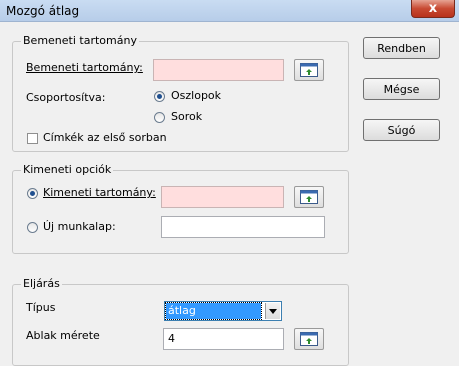 This screenshot has height=366, width=459. I want to click on help-button-label: Súgó, so click(401, 130).